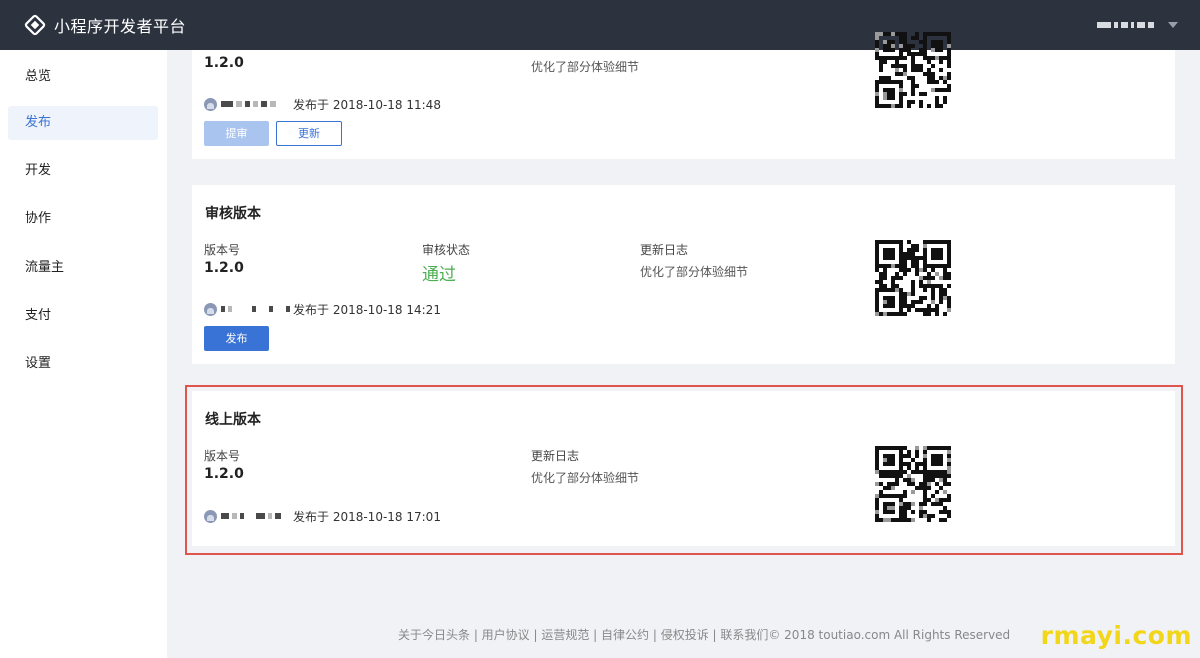 The height and width of the screenshot is (658, 1200). I want to click on dev-changelog: 优化了部分体验细节, so click(585, 67).